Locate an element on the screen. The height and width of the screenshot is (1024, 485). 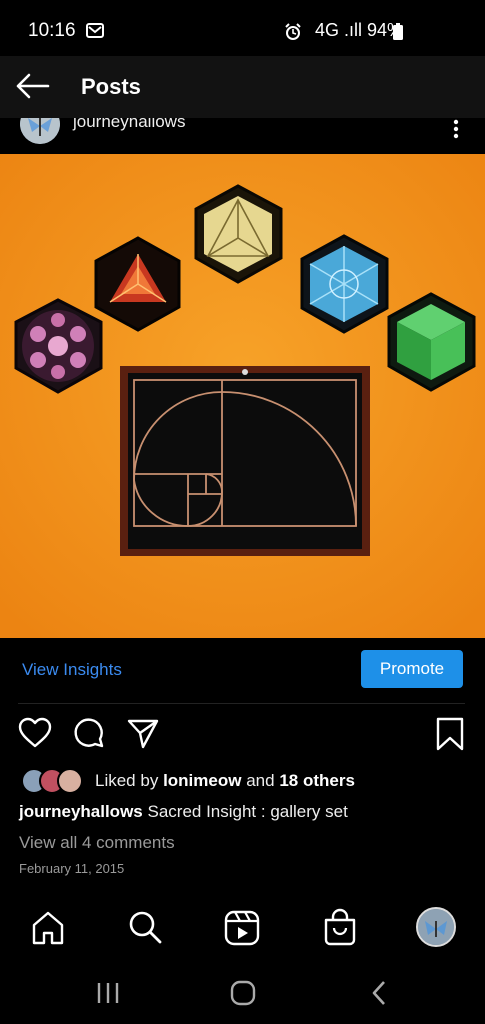
status-time: 10:16 is located at coordinates (52, 30).